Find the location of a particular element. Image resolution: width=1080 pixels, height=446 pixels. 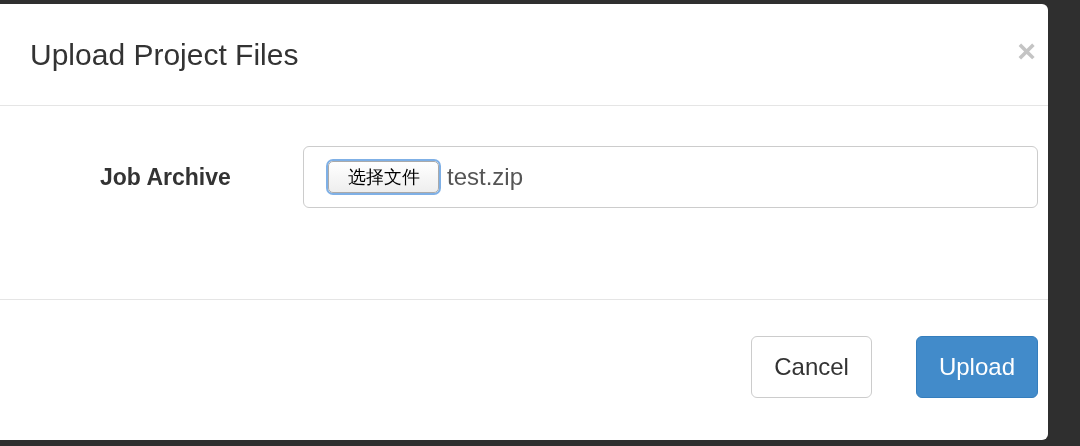

file-name: test.zip is located at coordinates (485, 177).